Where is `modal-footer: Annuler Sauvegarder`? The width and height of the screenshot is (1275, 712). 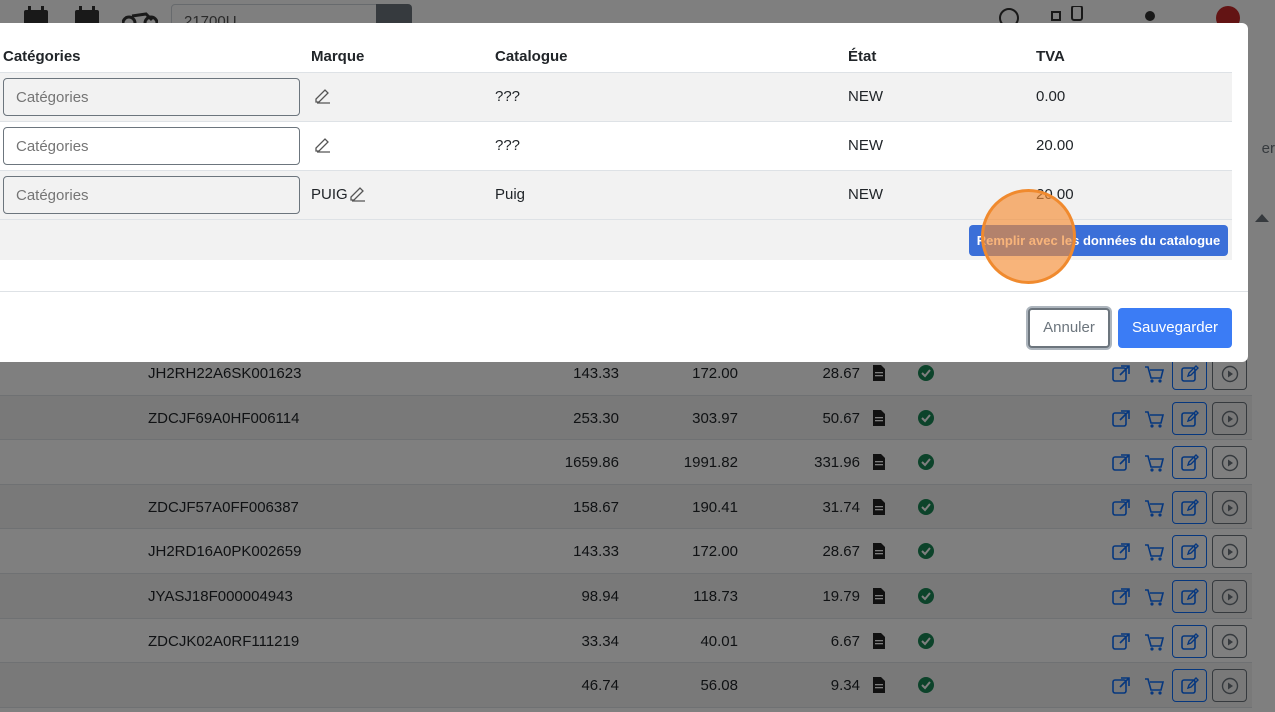 modal-footer: Annuler Sauvegarder is located at coordinates (624, 326).